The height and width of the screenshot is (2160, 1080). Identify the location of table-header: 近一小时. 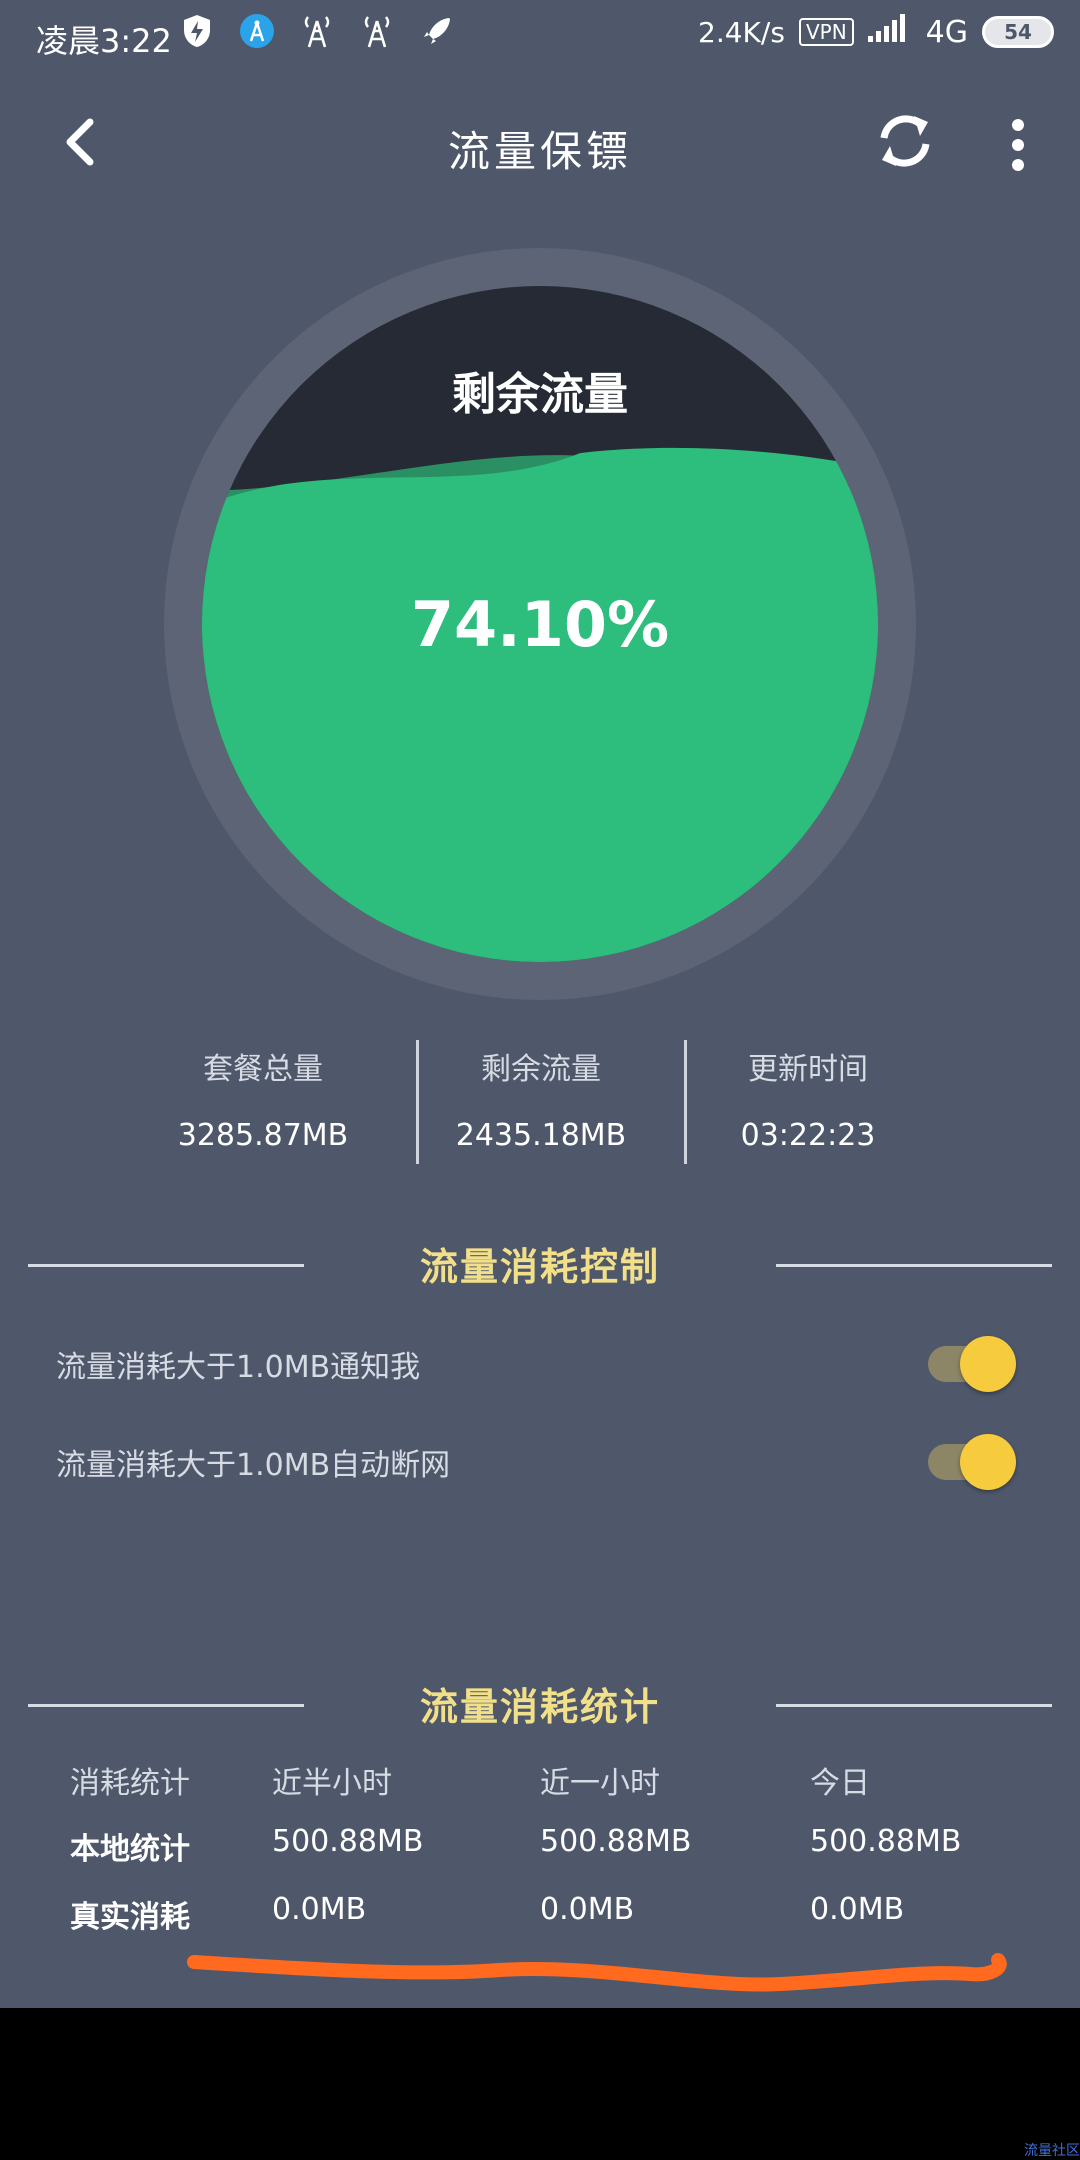
(600, 1783).